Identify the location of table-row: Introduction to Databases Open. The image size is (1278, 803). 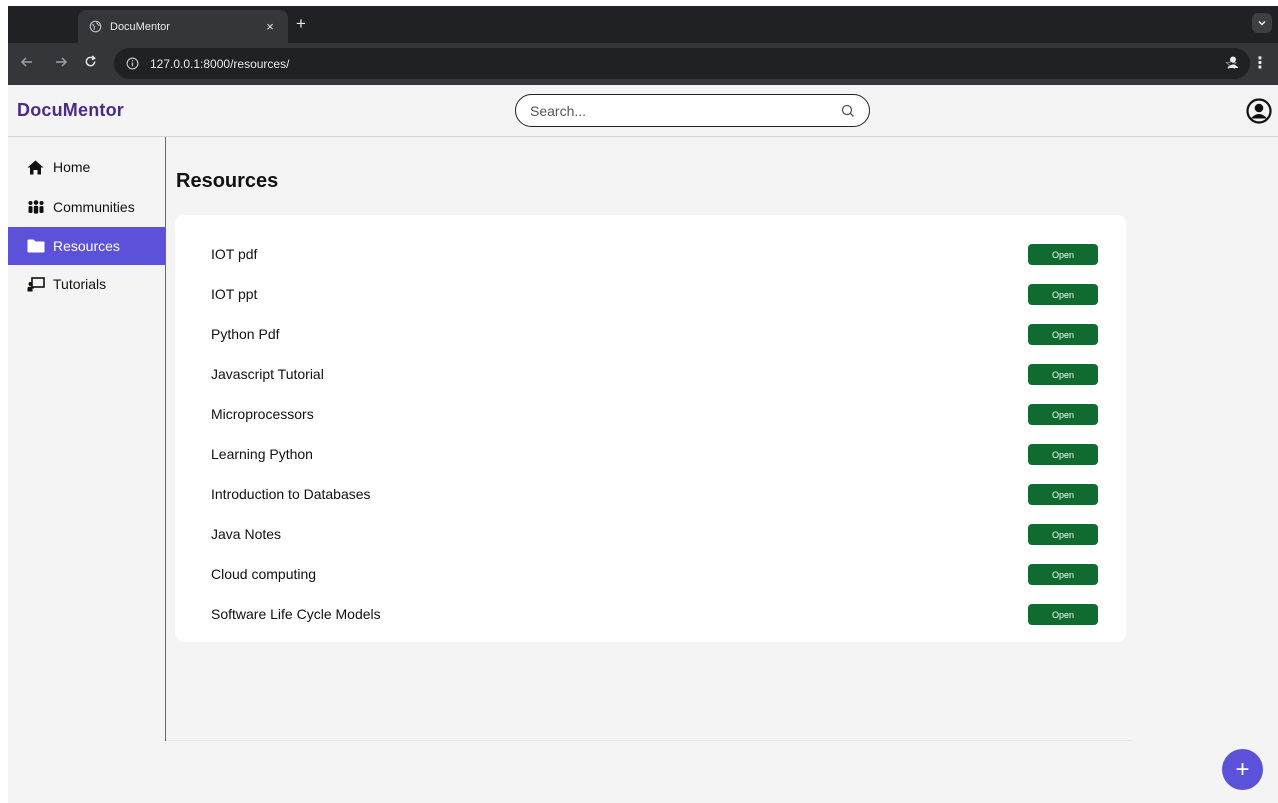
(650, 495).